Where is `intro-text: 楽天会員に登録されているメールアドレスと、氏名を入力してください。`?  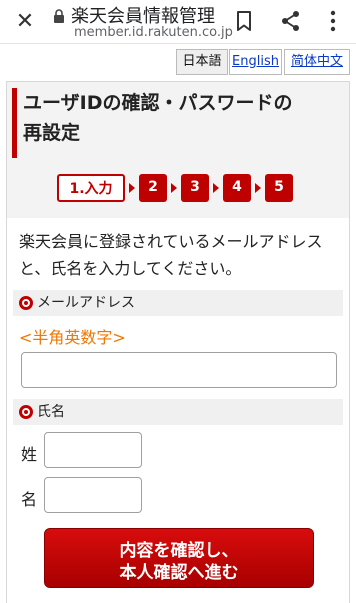
intro-text: 楽天会員に登録されているメールアドレスと、氏名を入力してください。 is located at coordinates (171, 255).